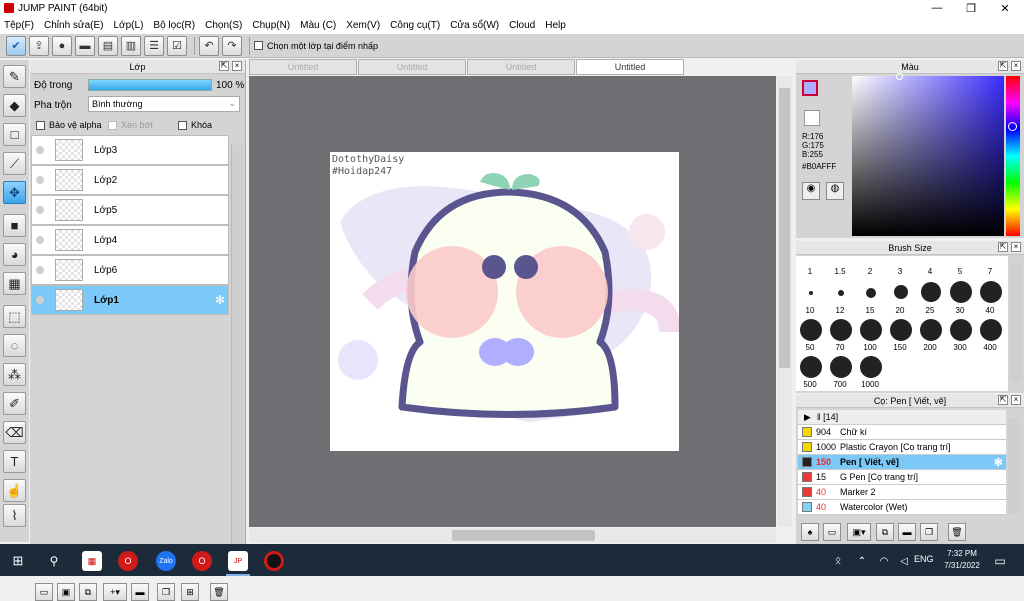 The image size is (1024, 601). I want to click on wifi-icon: ◠, so click(884, 561).